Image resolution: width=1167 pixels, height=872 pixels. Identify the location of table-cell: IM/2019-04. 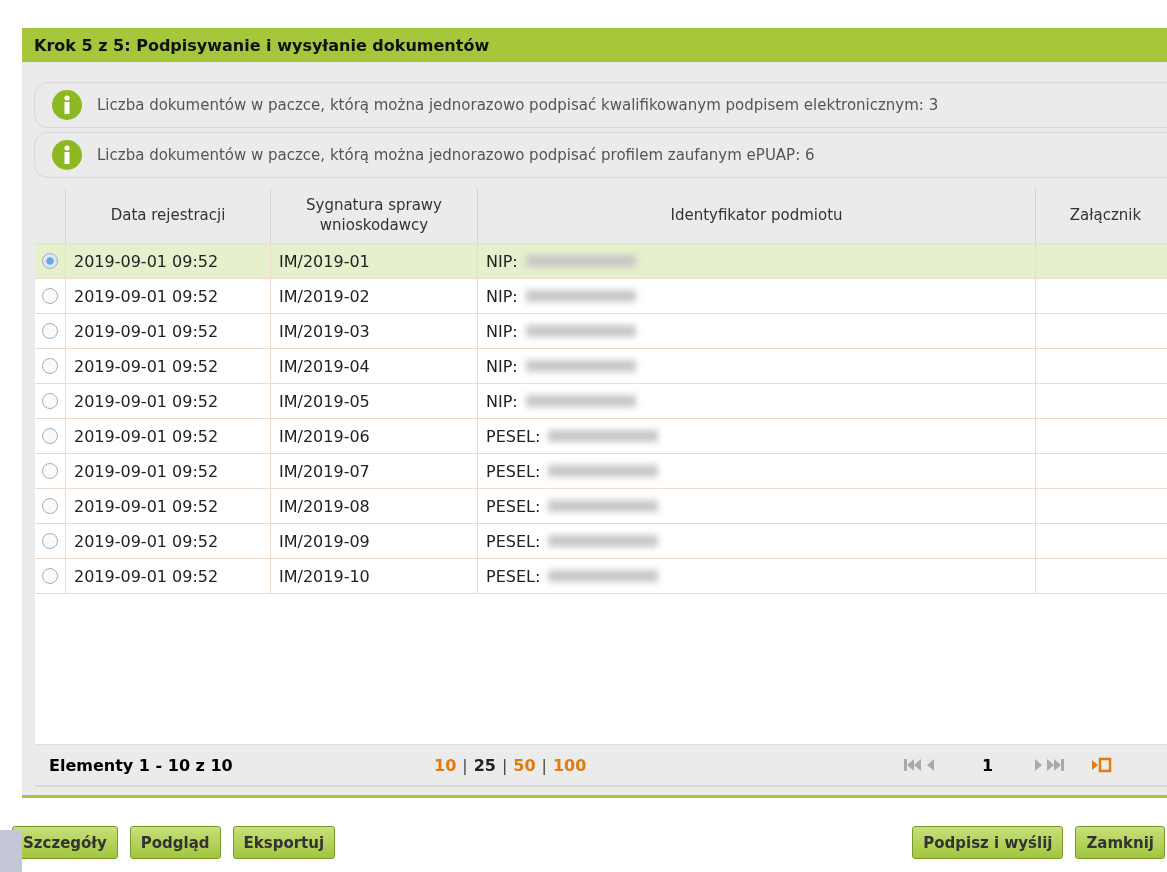
(373, 366).